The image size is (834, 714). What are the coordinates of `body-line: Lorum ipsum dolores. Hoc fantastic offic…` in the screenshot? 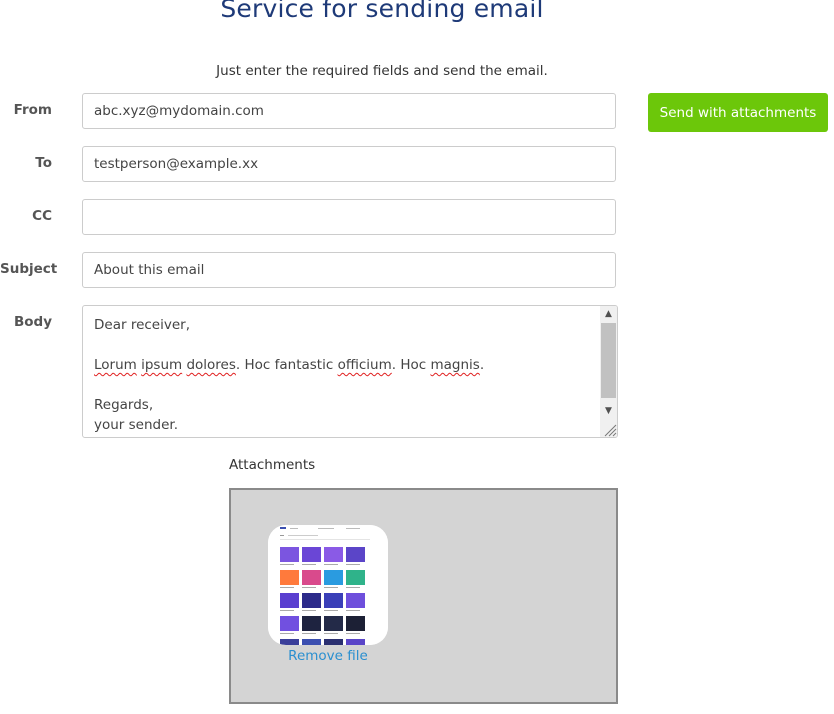 It's located at (289, 365).